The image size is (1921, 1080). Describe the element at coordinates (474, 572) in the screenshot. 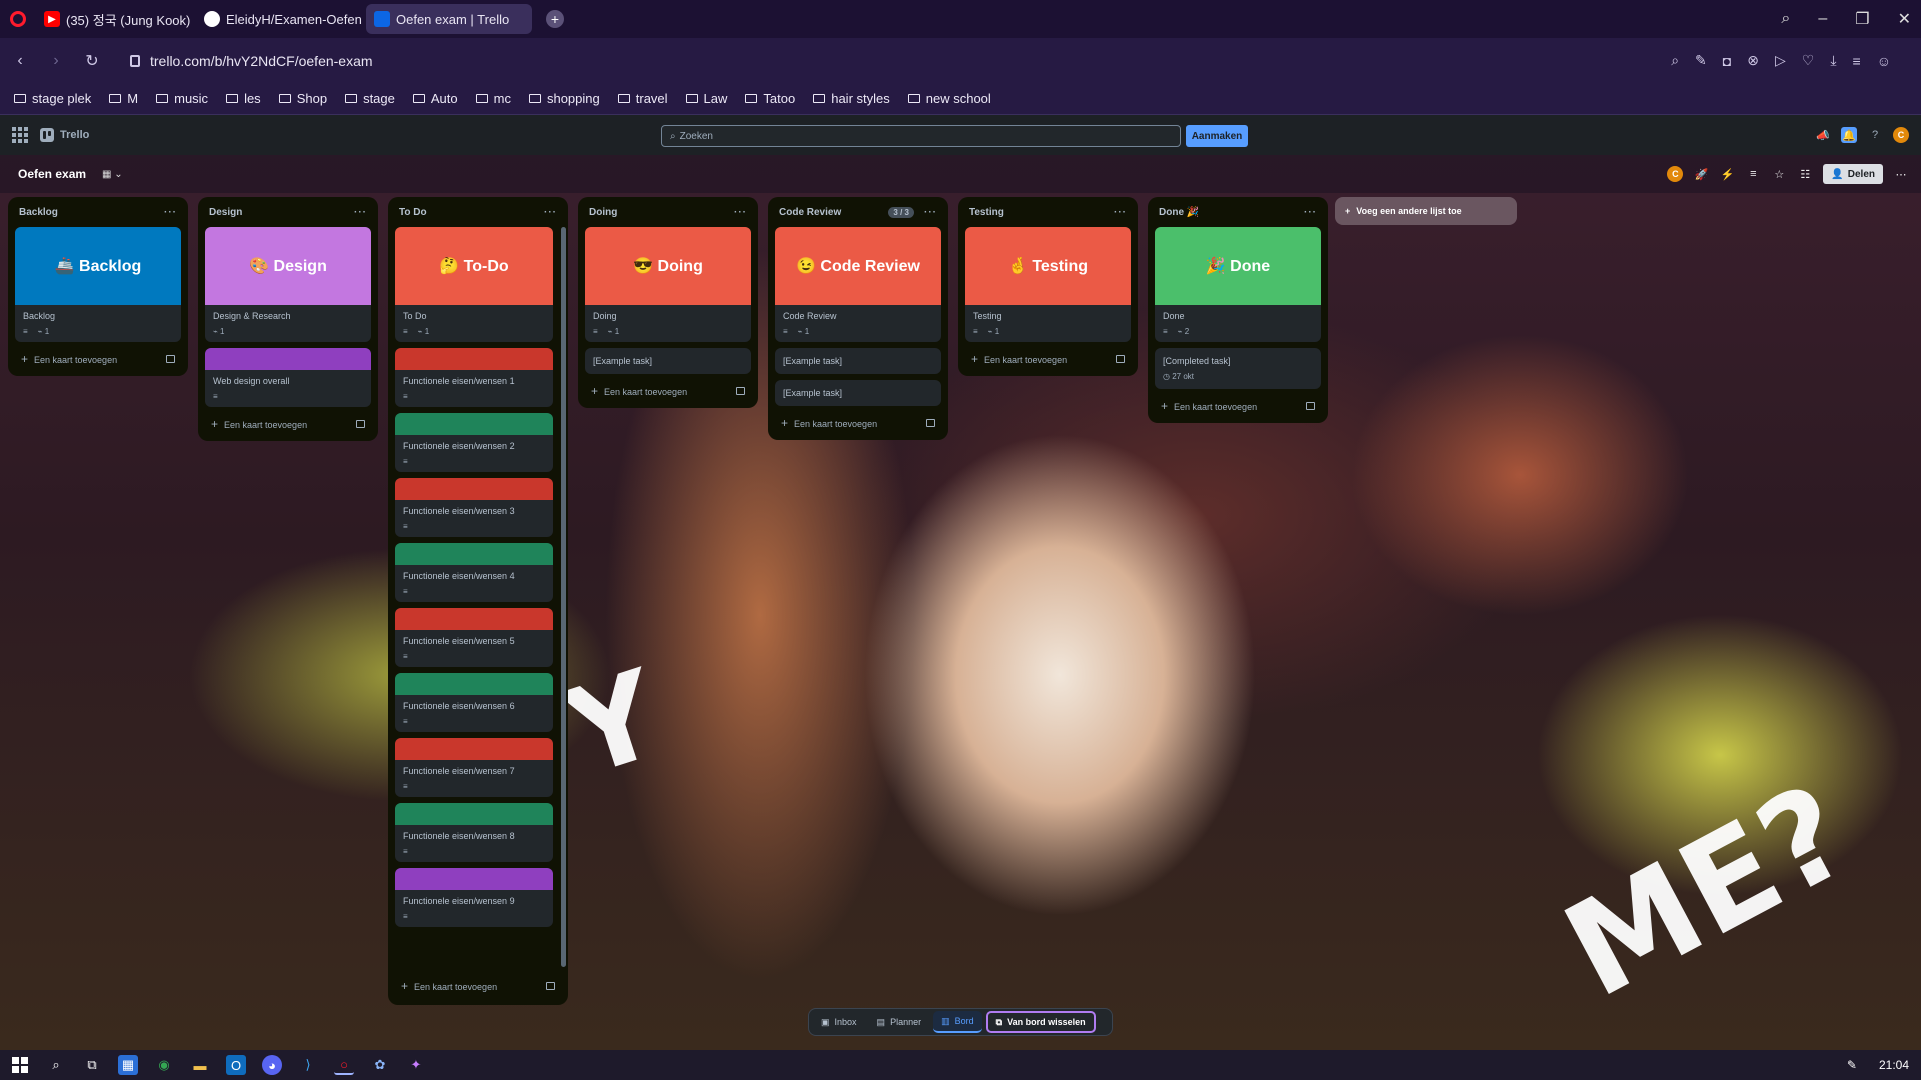

I see `list-item: Functionele eisen/wensen 4 ≡` at that location.